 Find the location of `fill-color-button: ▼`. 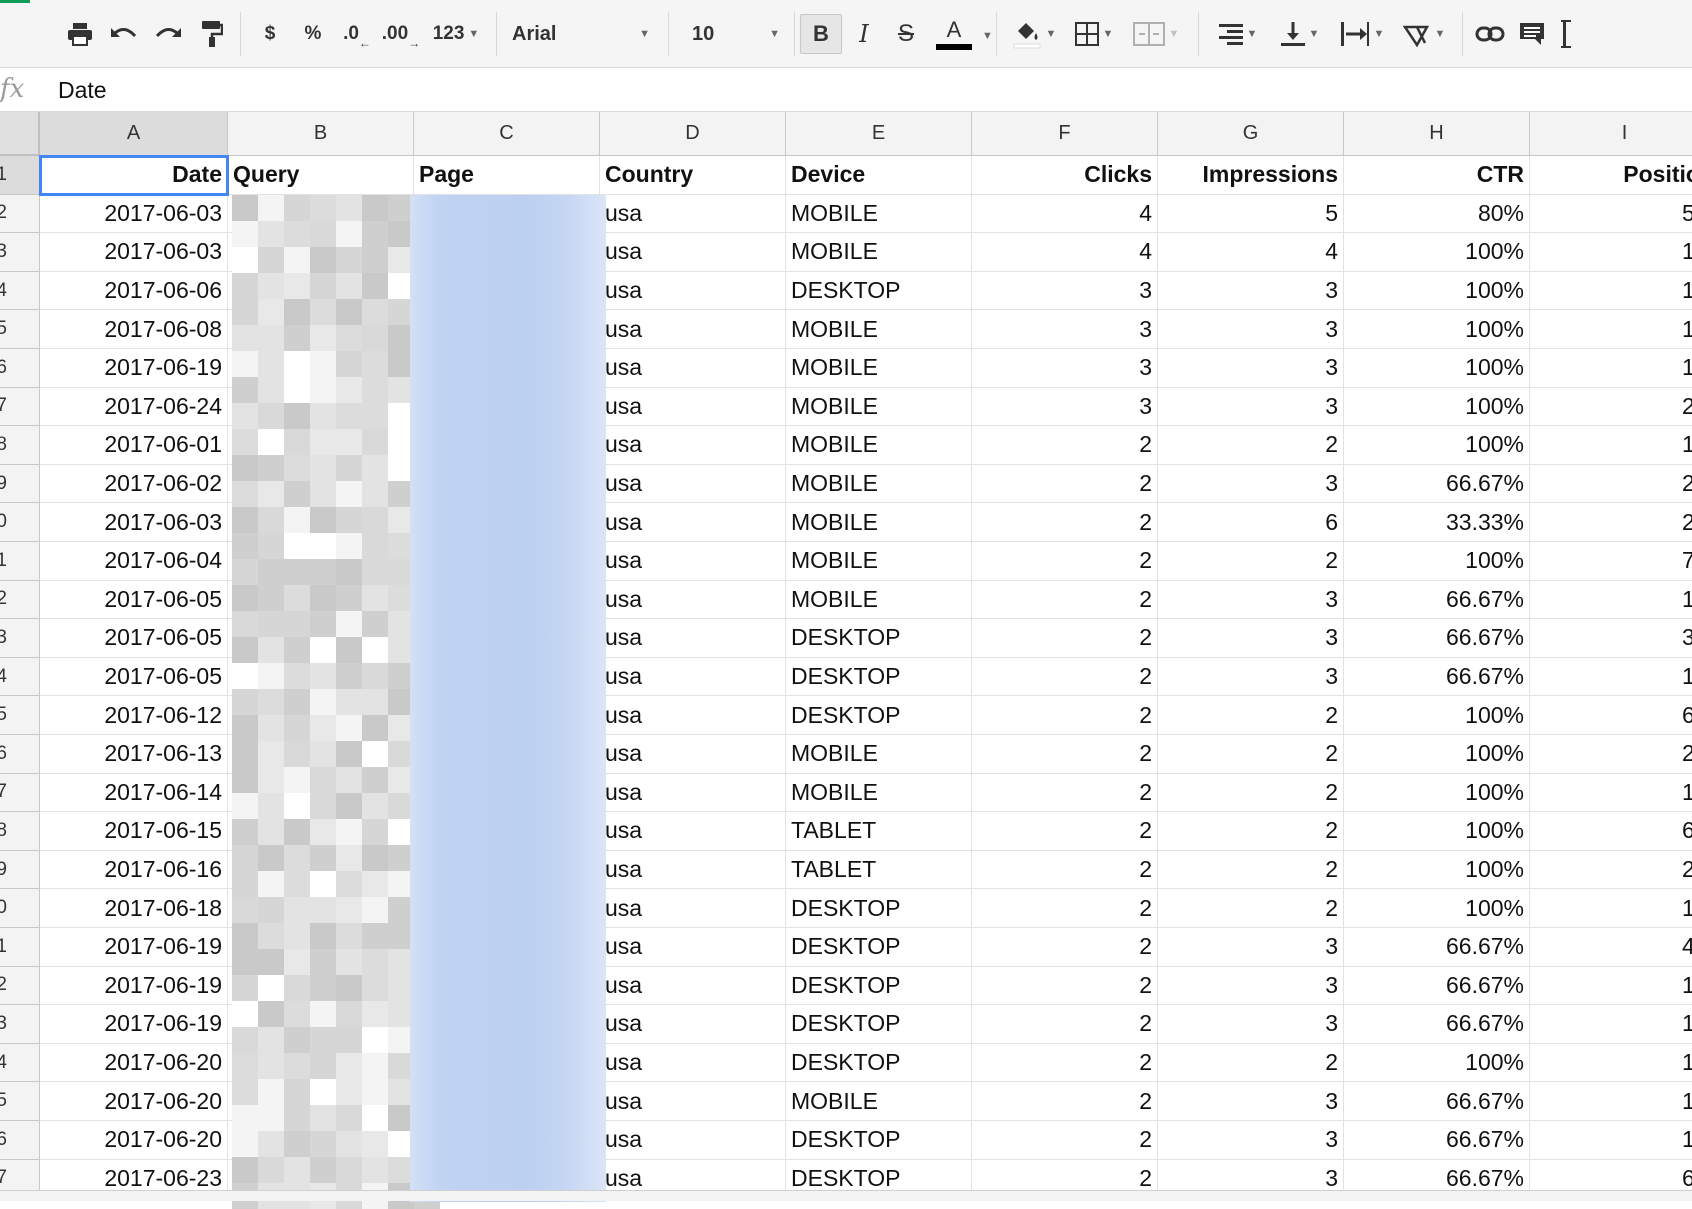

fill-color-button: ▼ is located at coordinates (1034, 34).